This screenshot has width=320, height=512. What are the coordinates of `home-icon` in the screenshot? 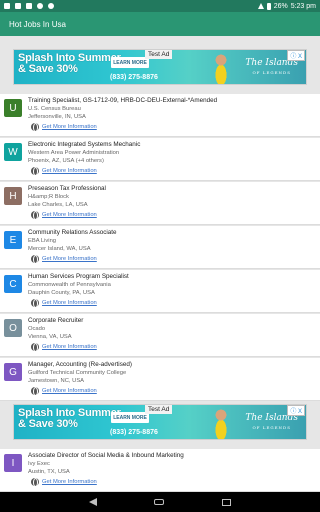 It's located at (159, 502).